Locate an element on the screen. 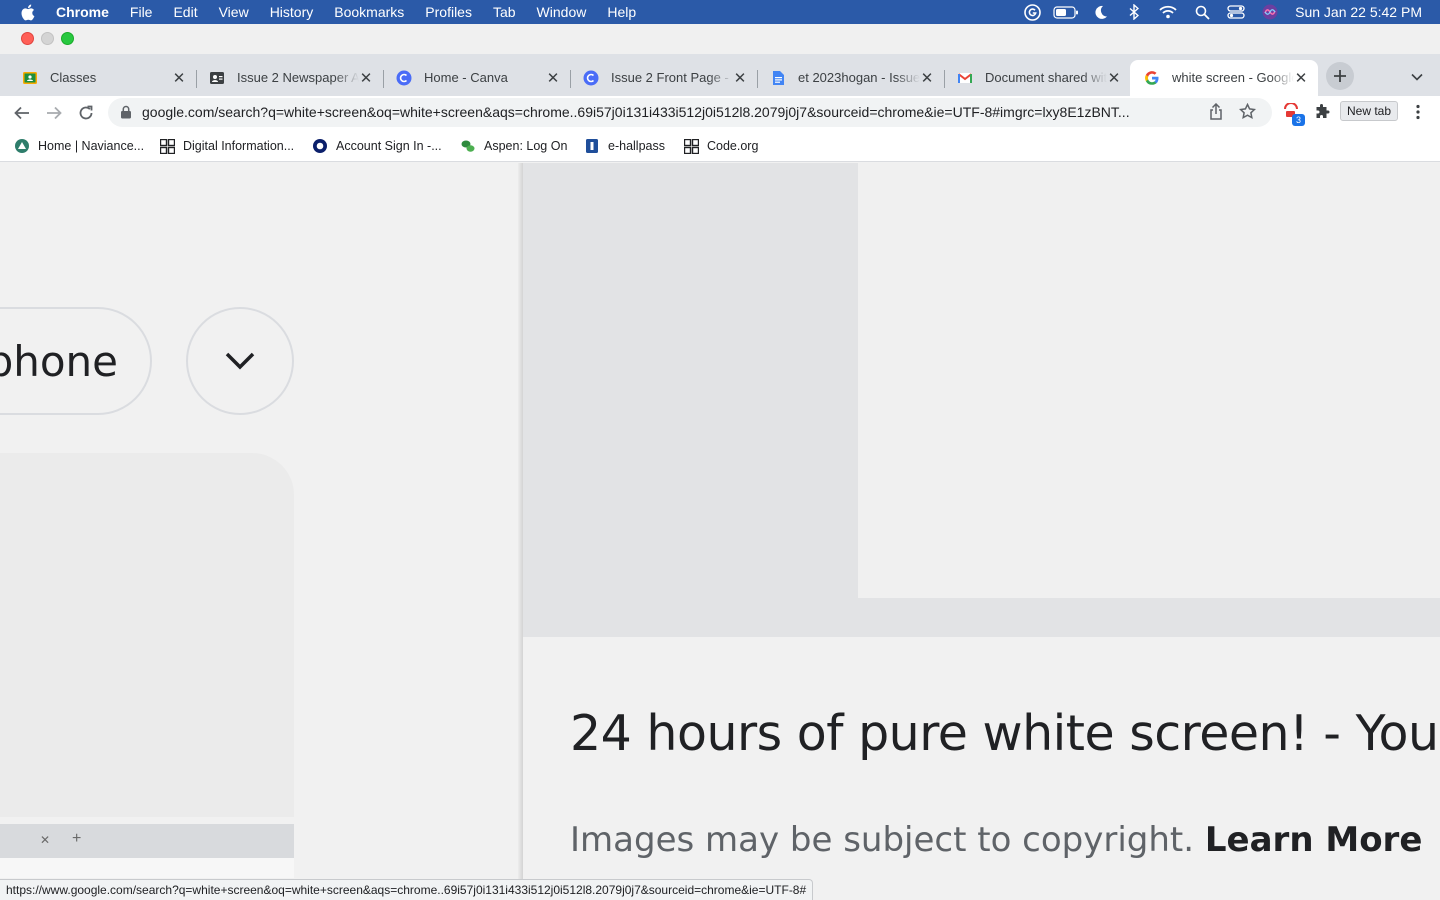  spotlight-search-icon is located at coordinates (1202, 12).